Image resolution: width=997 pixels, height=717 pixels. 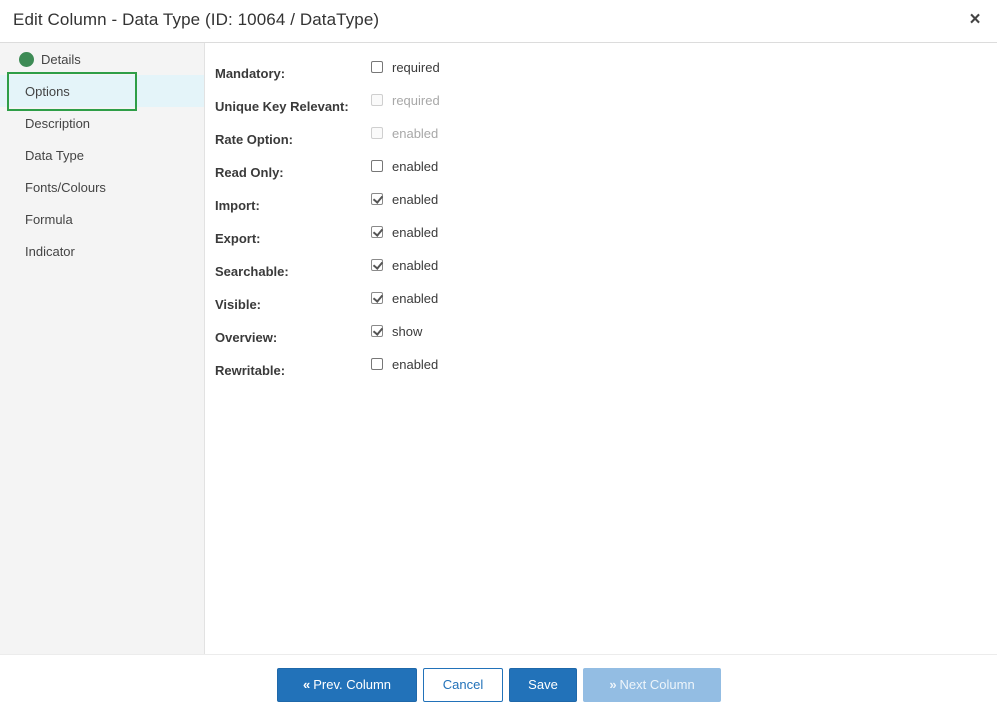 What do you see at coordinates (407, 331) in the screenshot?
I see `checkbox-label: show` at bounding box center [407, 331].